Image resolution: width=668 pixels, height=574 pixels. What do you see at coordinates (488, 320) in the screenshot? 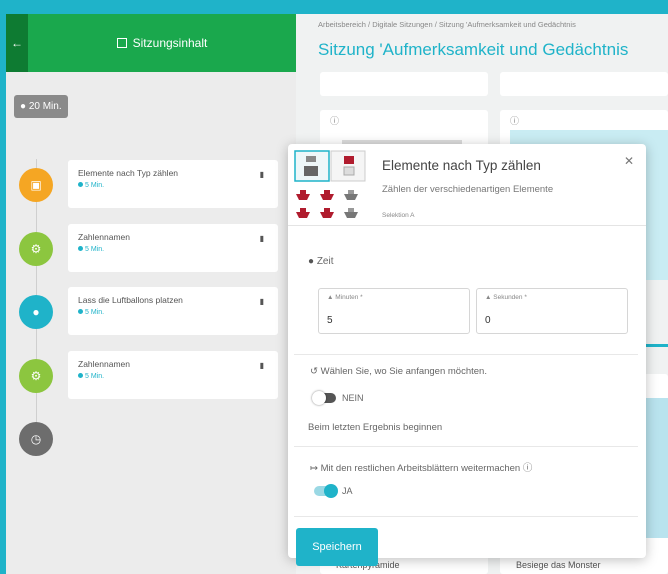
I see `seconds-value: 0` at bounding box center [488, 320].